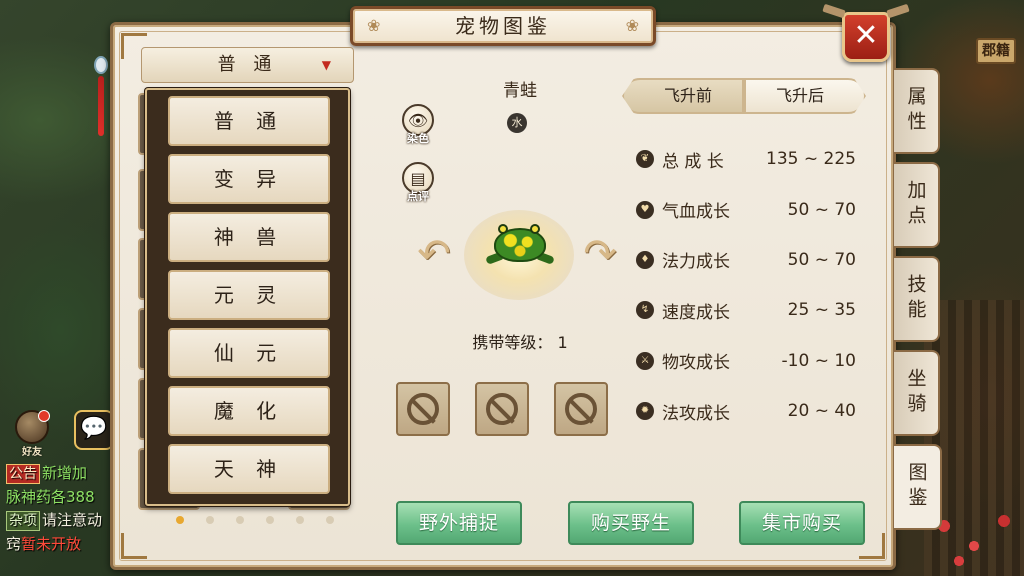 Image resolution: width=1024 pixels, height=576 pixels. What do you see at coordinates (94, 430) in the screenshot?
I see `chat-bubble-icon: 💬` at bounding box center [94, 430].